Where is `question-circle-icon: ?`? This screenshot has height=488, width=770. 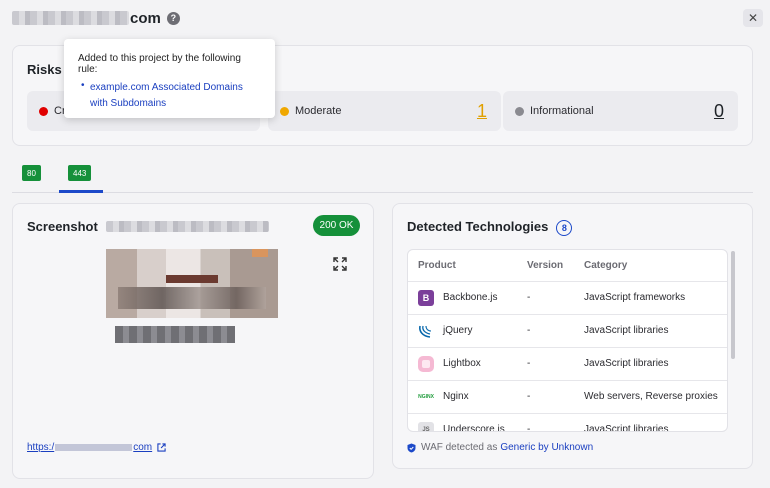 question-circle-icon: ? is located at coordinates (173, 18).